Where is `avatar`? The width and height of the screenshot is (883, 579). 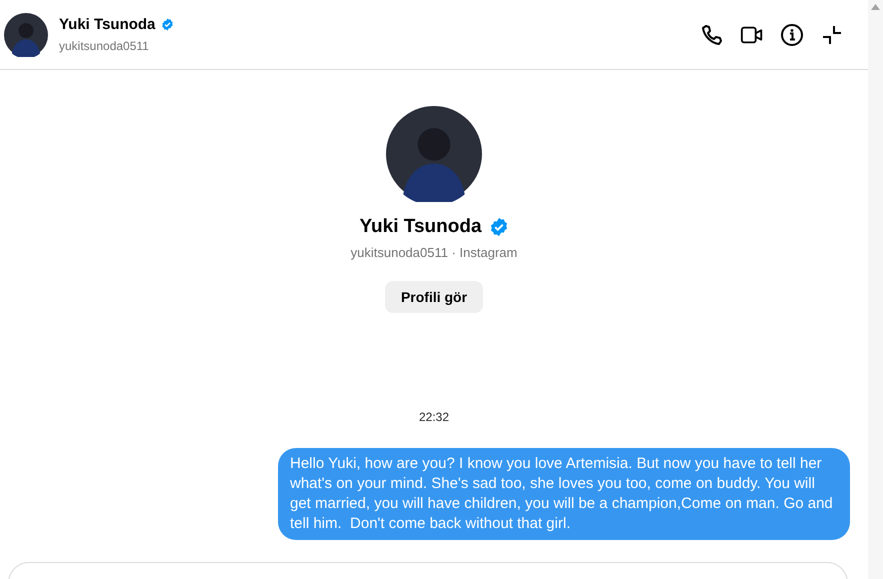 avatar is located at coordinates (26, 34).